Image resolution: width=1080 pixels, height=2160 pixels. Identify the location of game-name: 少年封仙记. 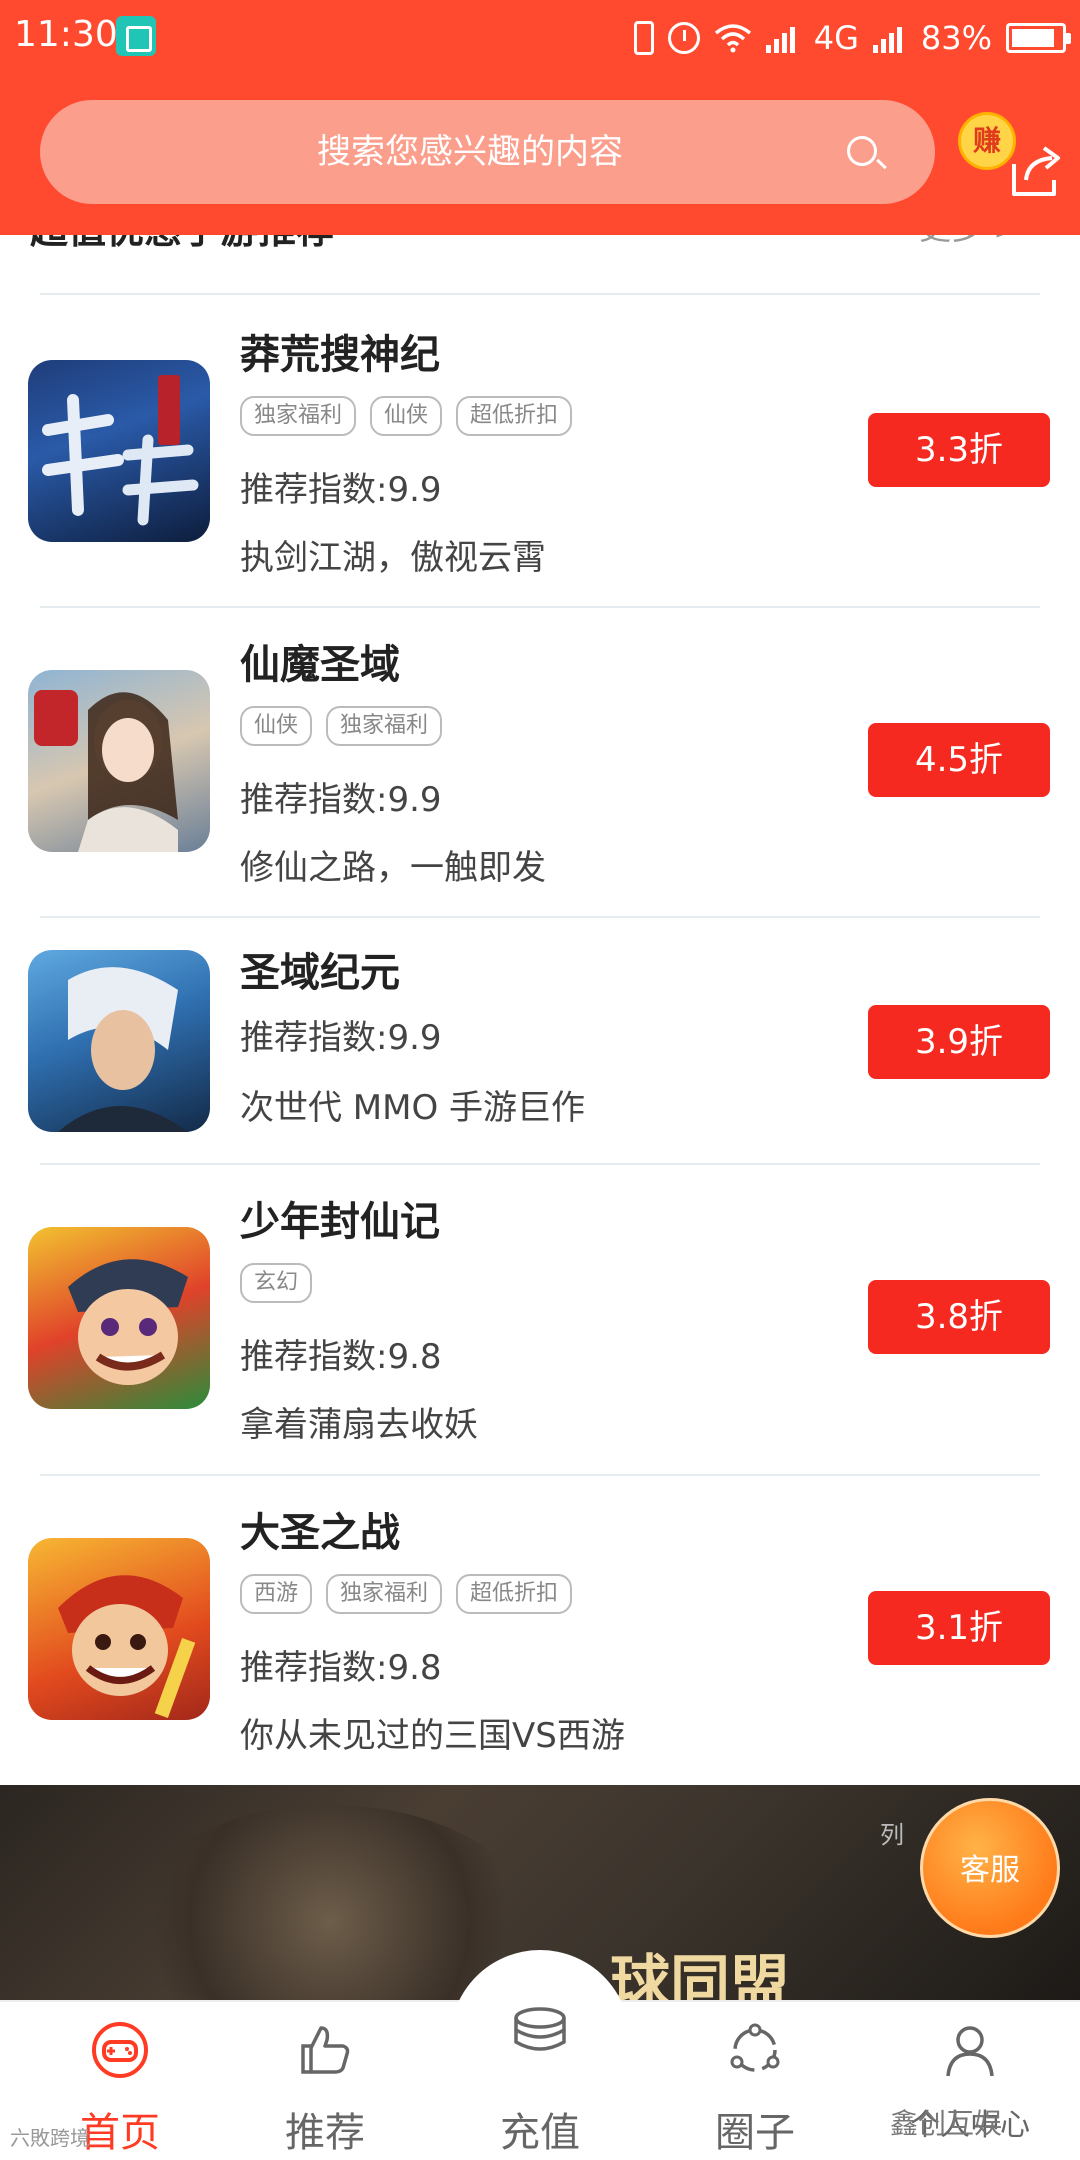
(340, 1222).